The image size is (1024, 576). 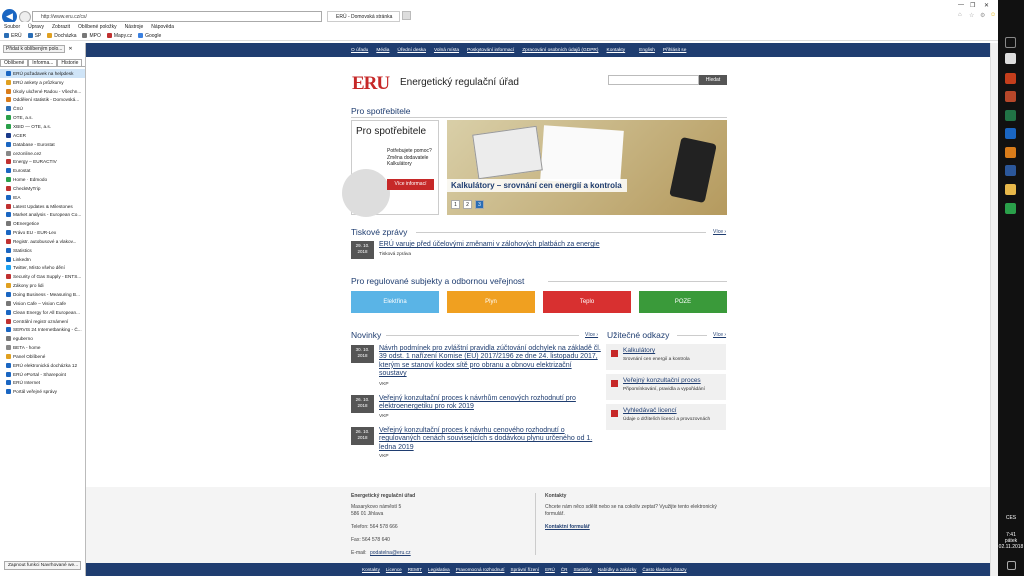 What do you see at coordinates (42, 179) in the screenshot?
I see `favorite-item: Home · Edmodo` at bounding box center [42, 179].